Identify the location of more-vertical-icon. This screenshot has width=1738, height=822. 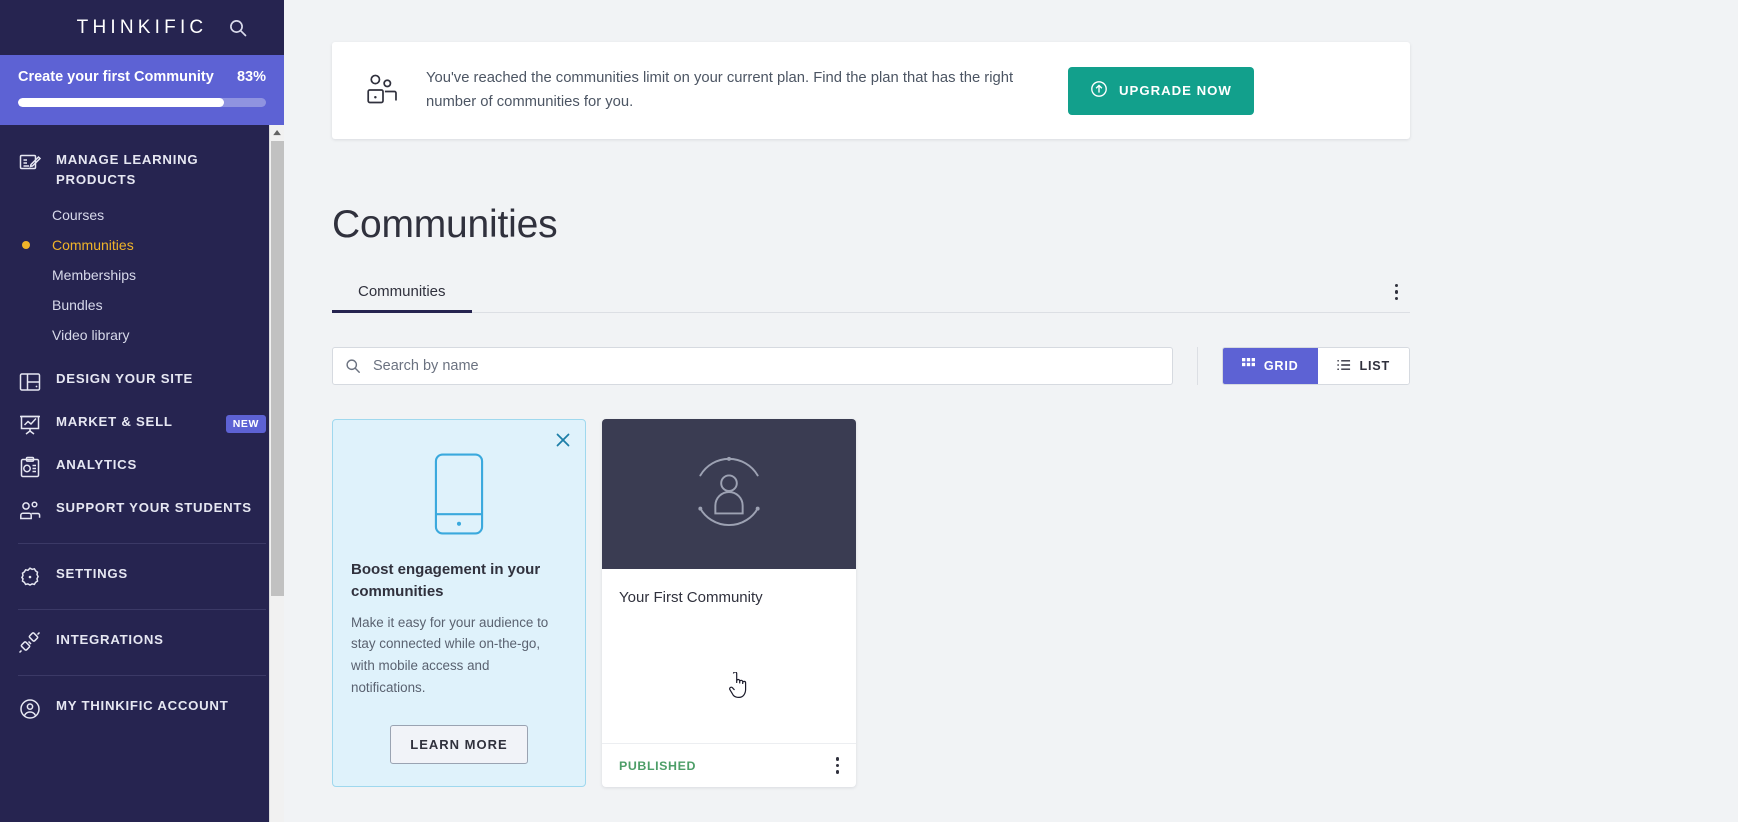
(1396, 291).